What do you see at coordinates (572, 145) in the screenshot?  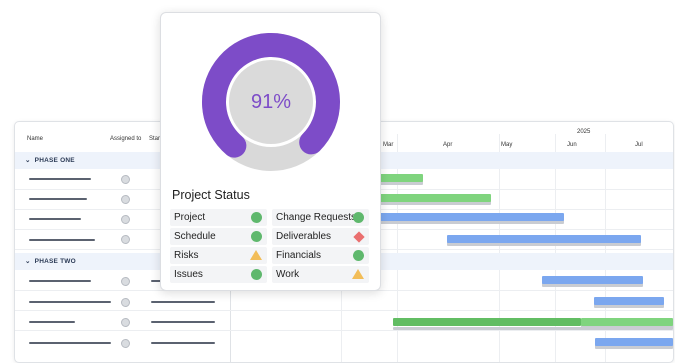 I see `month-jun: Jun` at bounding box center [572, 145].